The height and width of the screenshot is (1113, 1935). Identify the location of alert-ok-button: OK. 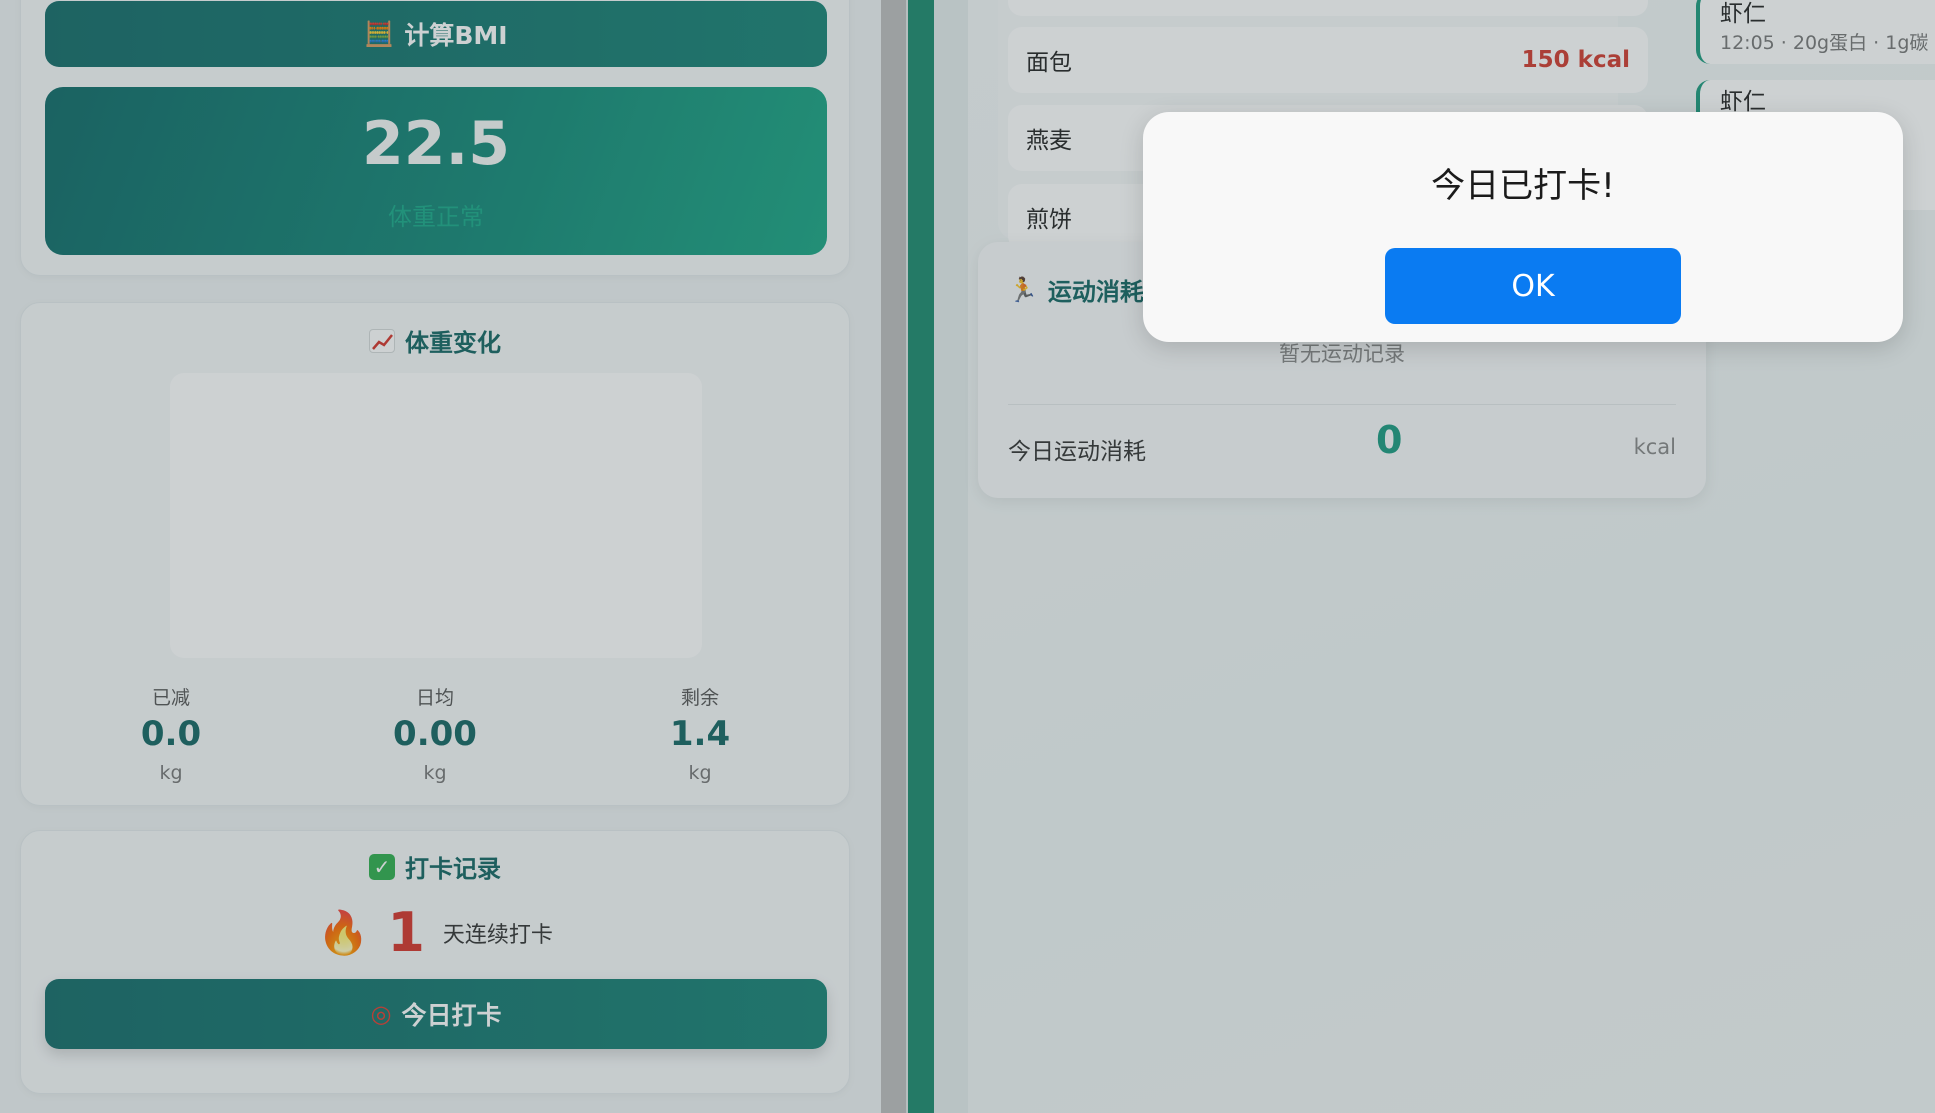
(1533, 286).